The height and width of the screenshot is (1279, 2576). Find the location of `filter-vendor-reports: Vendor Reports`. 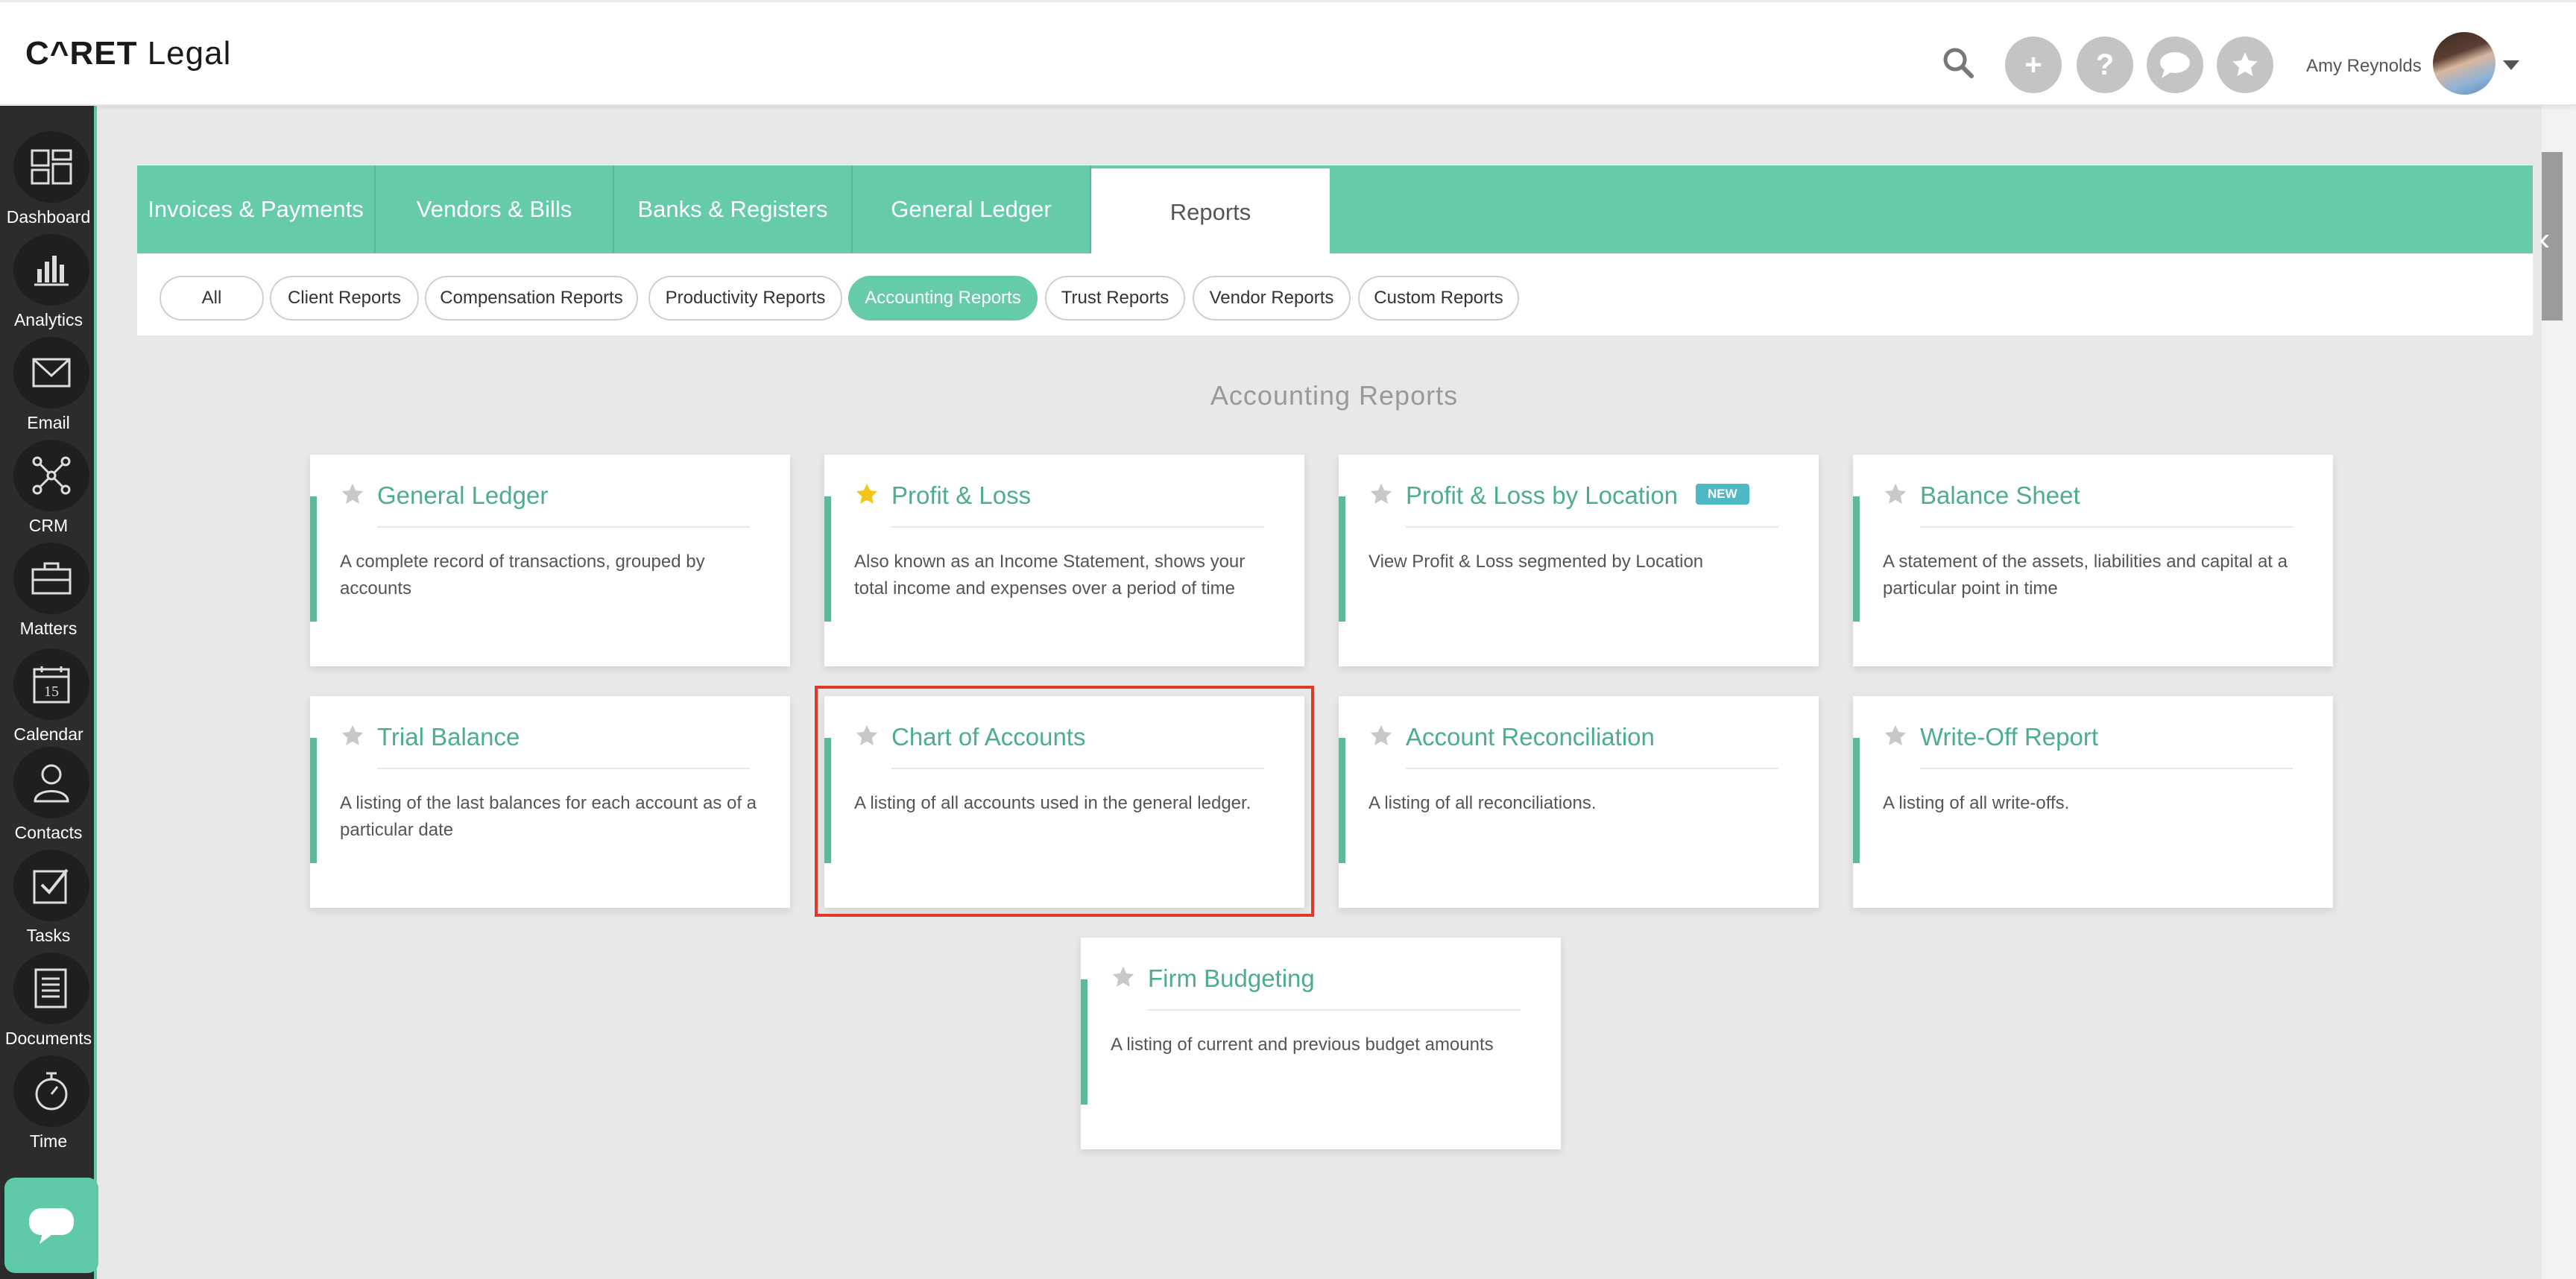

filter-vendor-reports: Vendor Reports is located at coordinates (1272, 298).